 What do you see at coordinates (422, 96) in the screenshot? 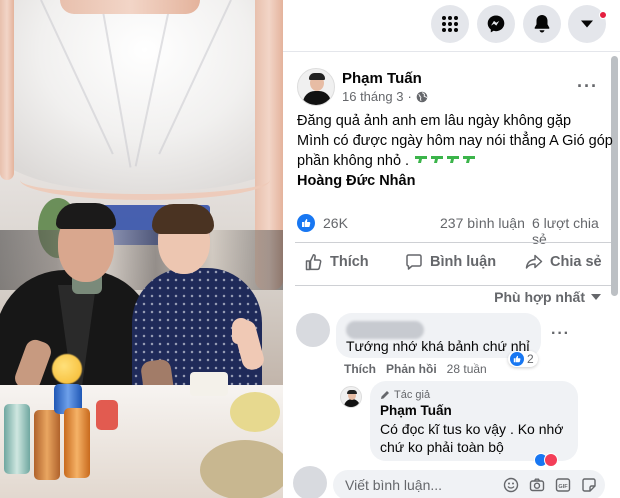
I see `globe-icon` at bounding box center [422, 96].